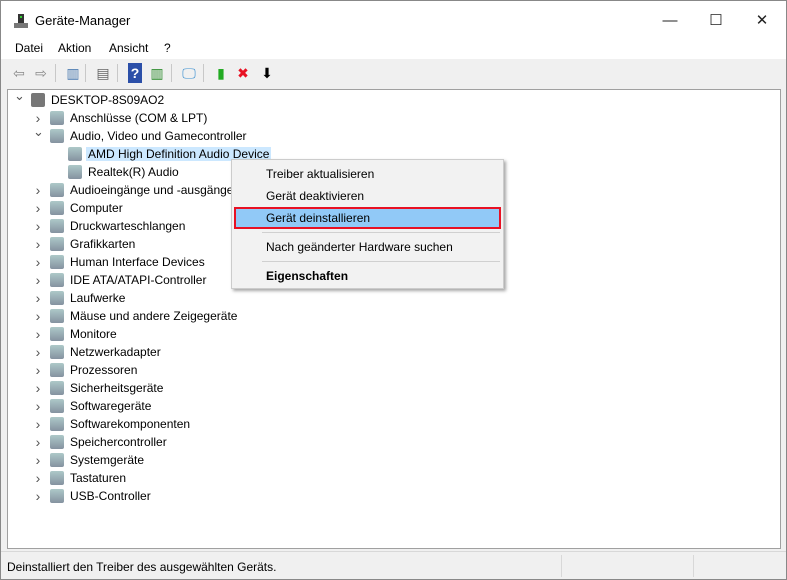 This screenshot has height=580, width=787. What do you see at coordinates (57, 496) in the screenshot?
I see `usb-icon` at bounding box center [57, 496].